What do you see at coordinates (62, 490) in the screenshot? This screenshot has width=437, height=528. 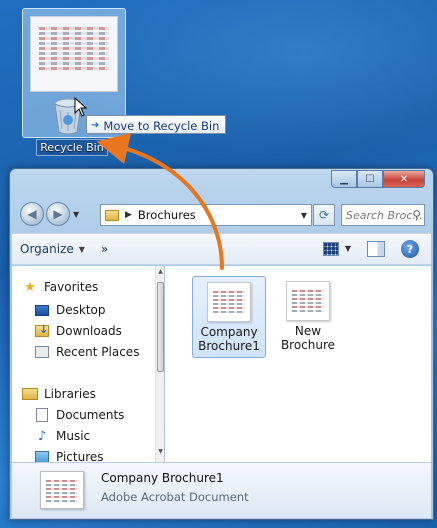 I see `details-thumbnail-icon` at bounding box center [62, 490].